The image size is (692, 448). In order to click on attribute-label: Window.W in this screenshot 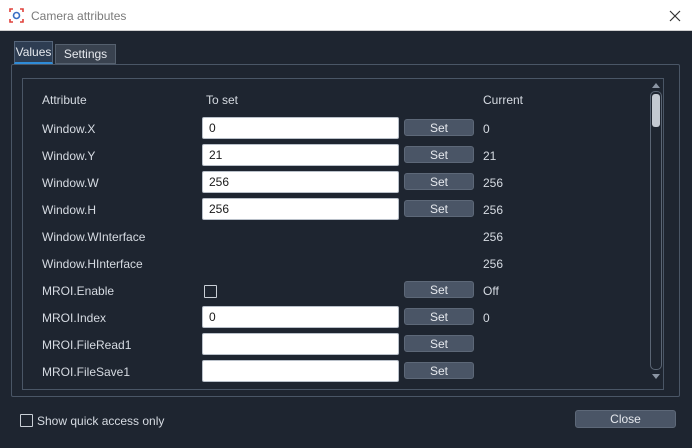, I will do `click(70, 183)`.